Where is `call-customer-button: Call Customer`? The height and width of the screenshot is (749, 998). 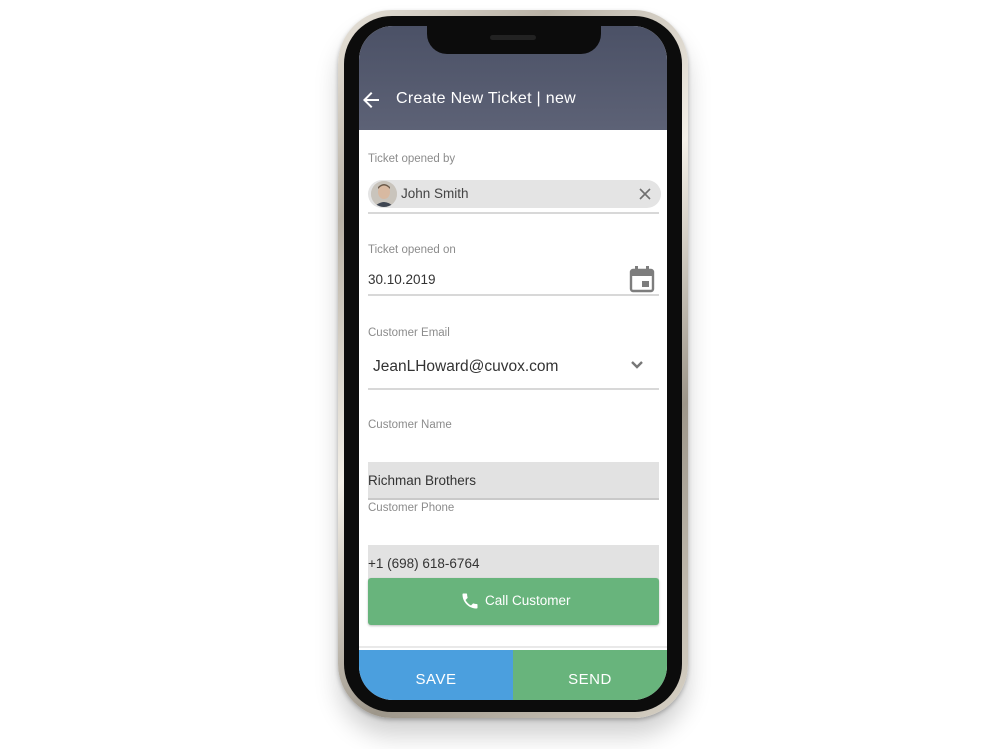 call-customer-button: Call Customer is located at coordinates (513, 601).